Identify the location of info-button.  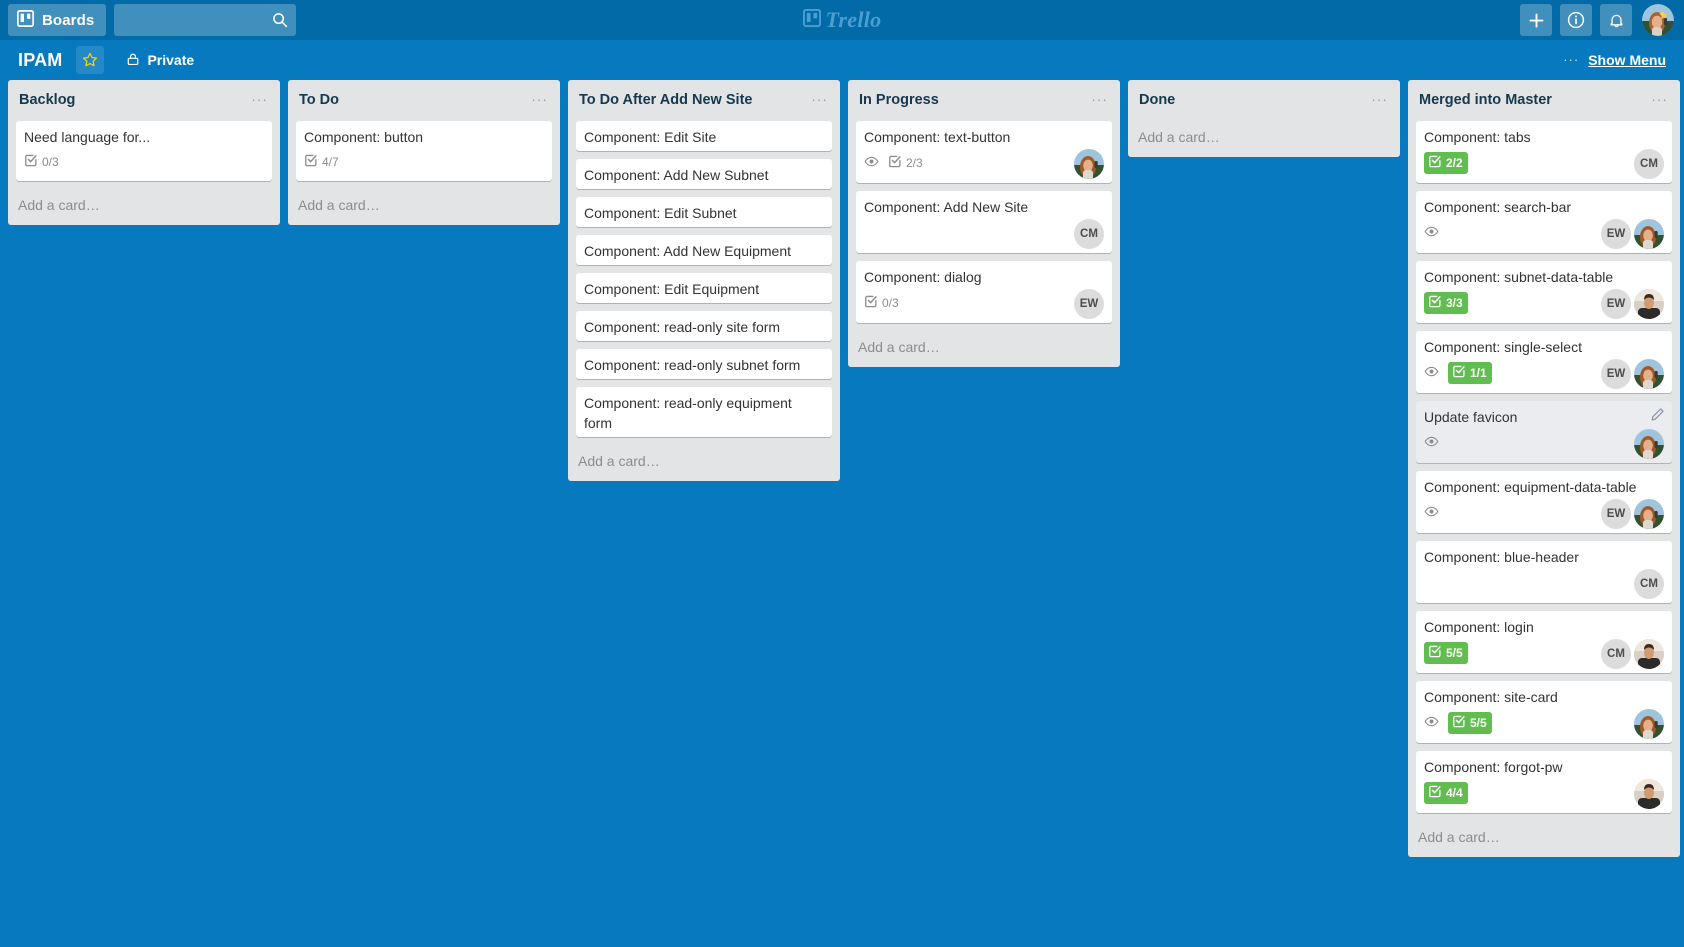
(1576, 20).